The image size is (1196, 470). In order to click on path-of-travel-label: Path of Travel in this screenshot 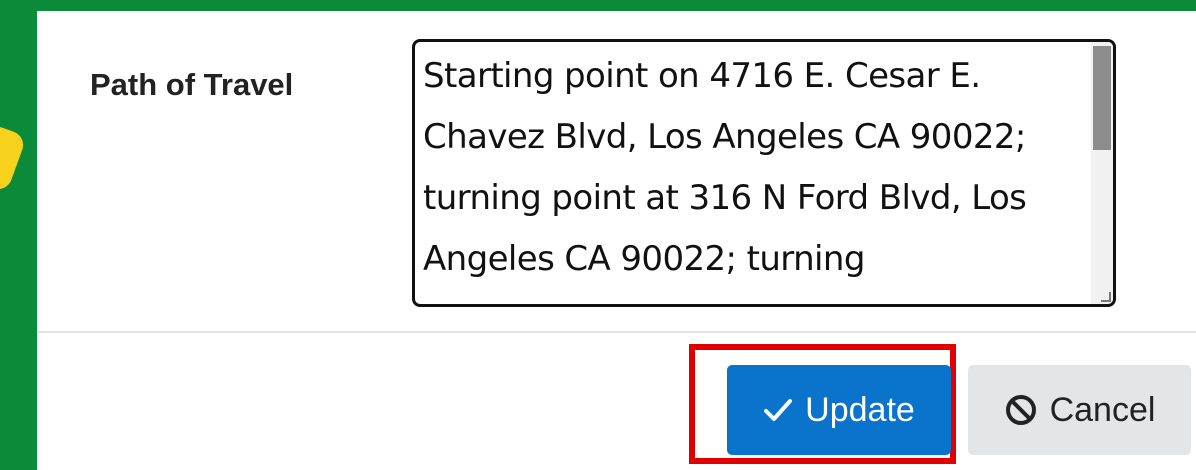, I will do `click(192, 84)`.